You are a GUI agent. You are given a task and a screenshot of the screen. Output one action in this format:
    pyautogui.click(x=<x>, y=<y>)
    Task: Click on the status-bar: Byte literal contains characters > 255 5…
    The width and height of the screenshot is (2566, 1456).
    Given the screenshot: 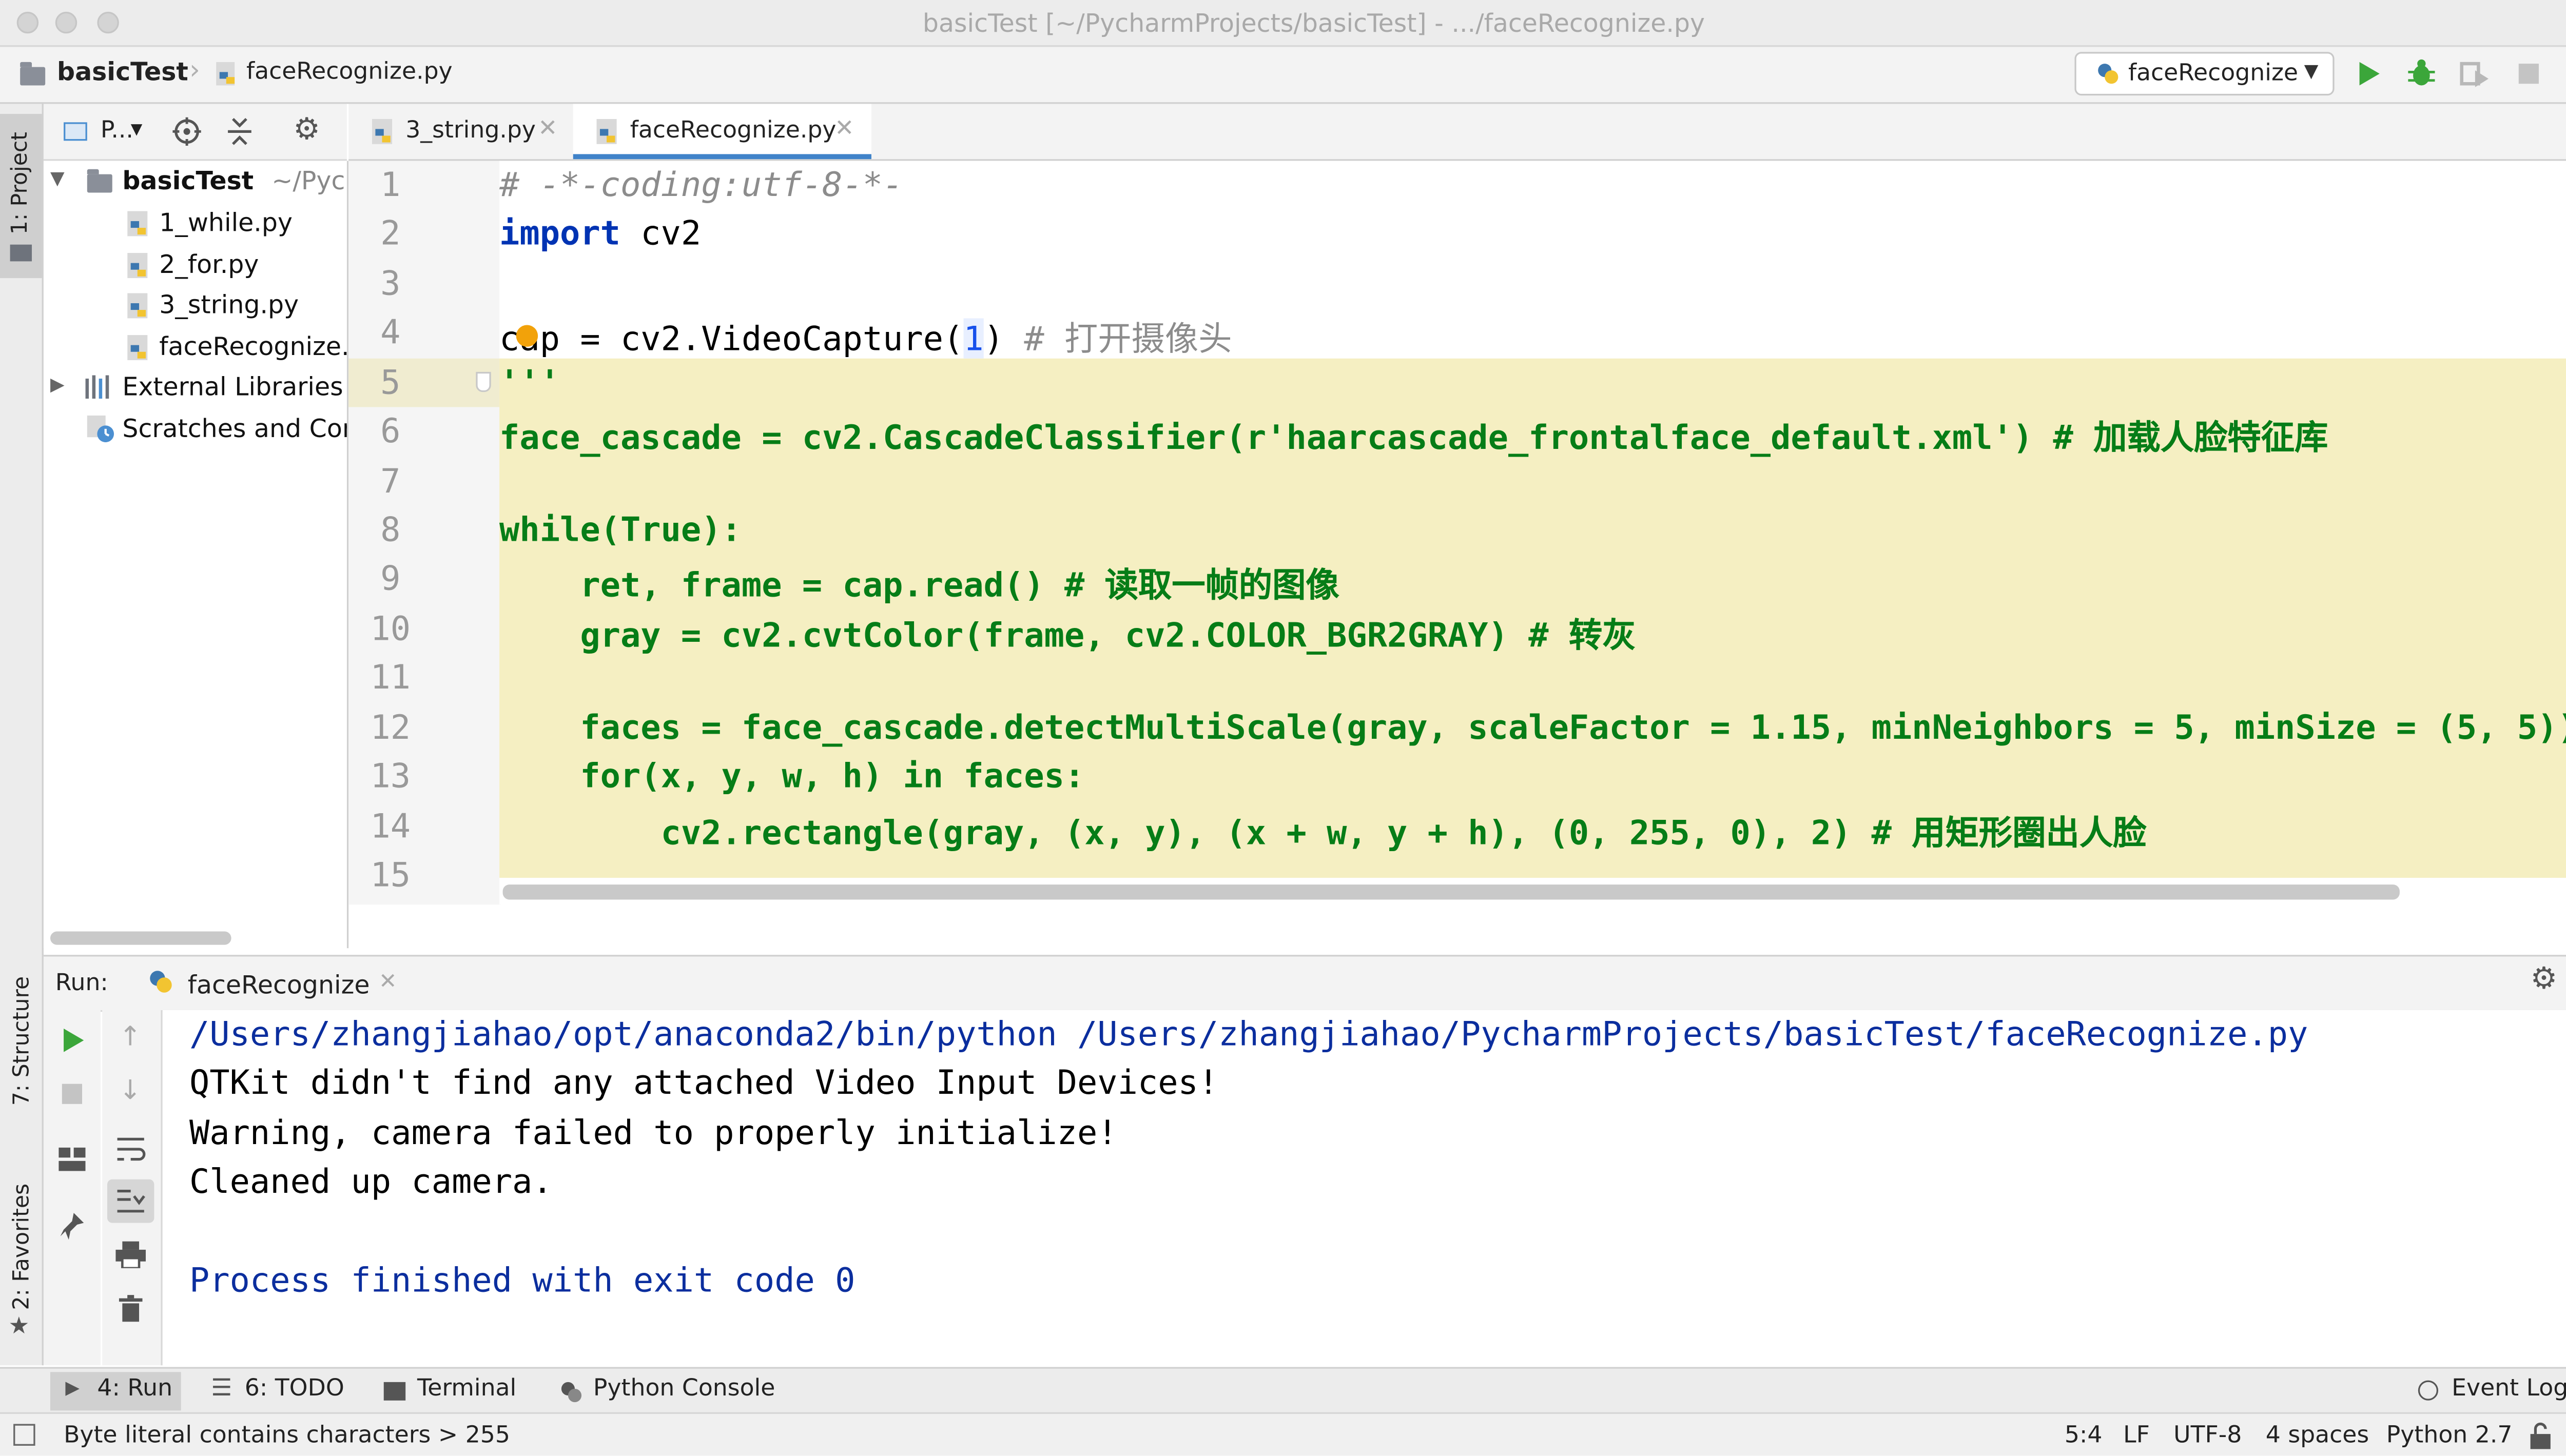 What is the action you would take?
    pyautogui.click(x=1283, y=1434)
    